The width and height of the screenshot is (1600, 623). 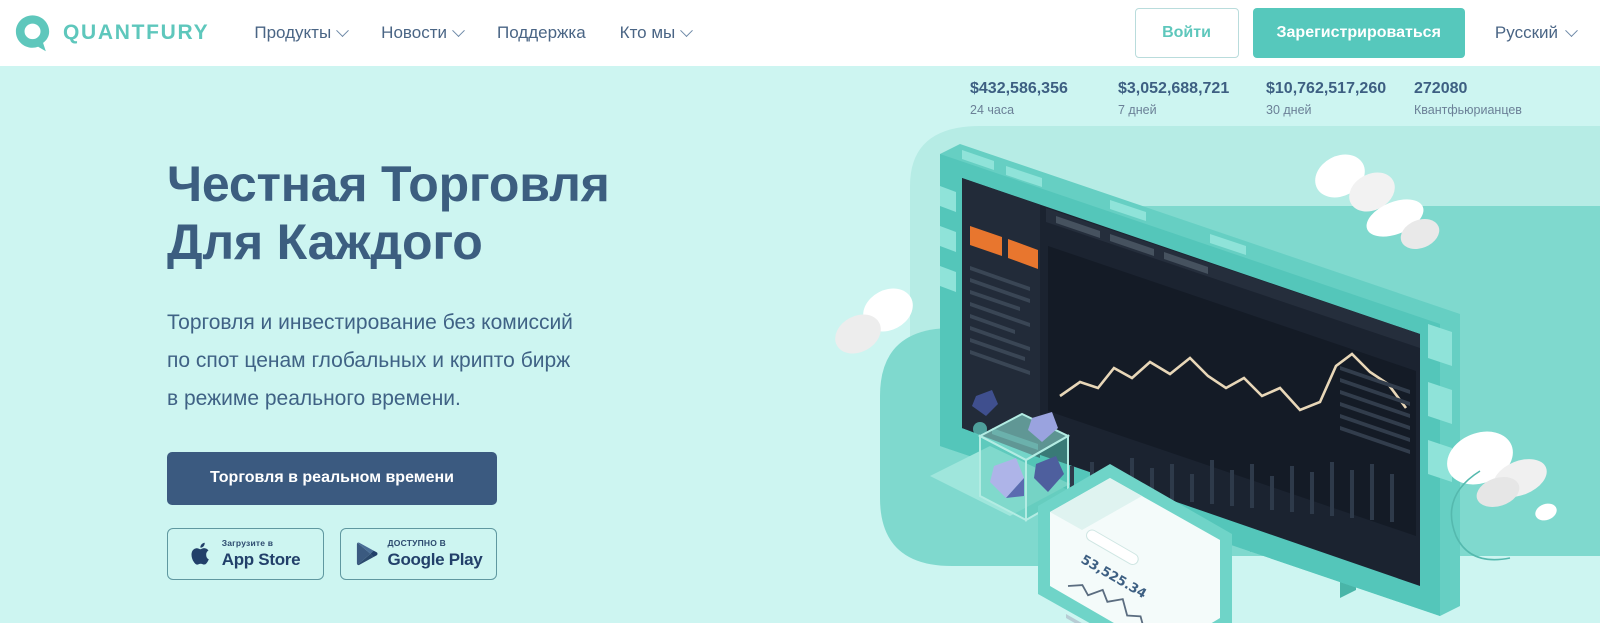 What do you see at coordinates (370, 322) in the screenshot?
I see `hero-subtitle-line-1: Торговля и инвестирование без комиссий` at bounding box center [370, 322].